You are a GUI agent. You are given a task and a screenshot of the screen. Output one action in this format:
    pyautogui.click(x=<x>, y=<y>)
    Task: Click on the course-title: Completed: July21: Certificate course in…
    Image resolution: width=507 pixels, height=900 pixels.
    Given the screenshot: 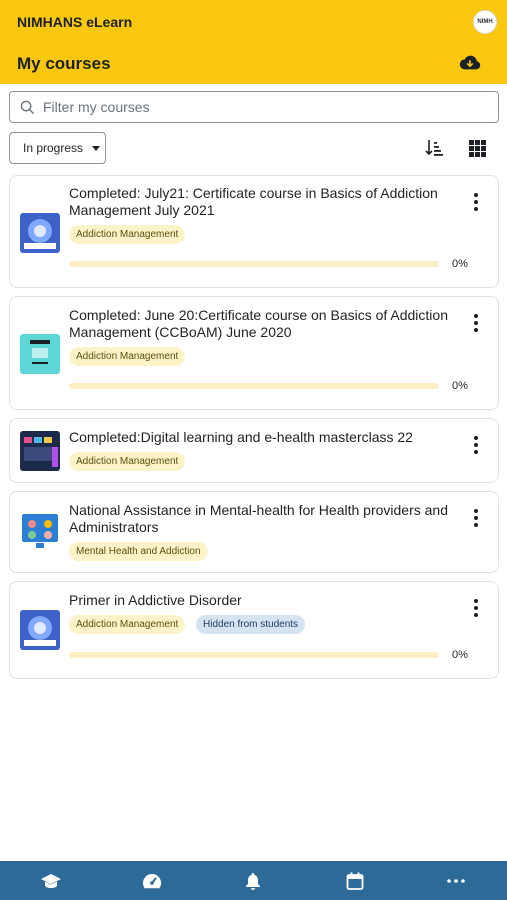 What is the action you would take?
    pyautogui.click(x=263, y=202)
    